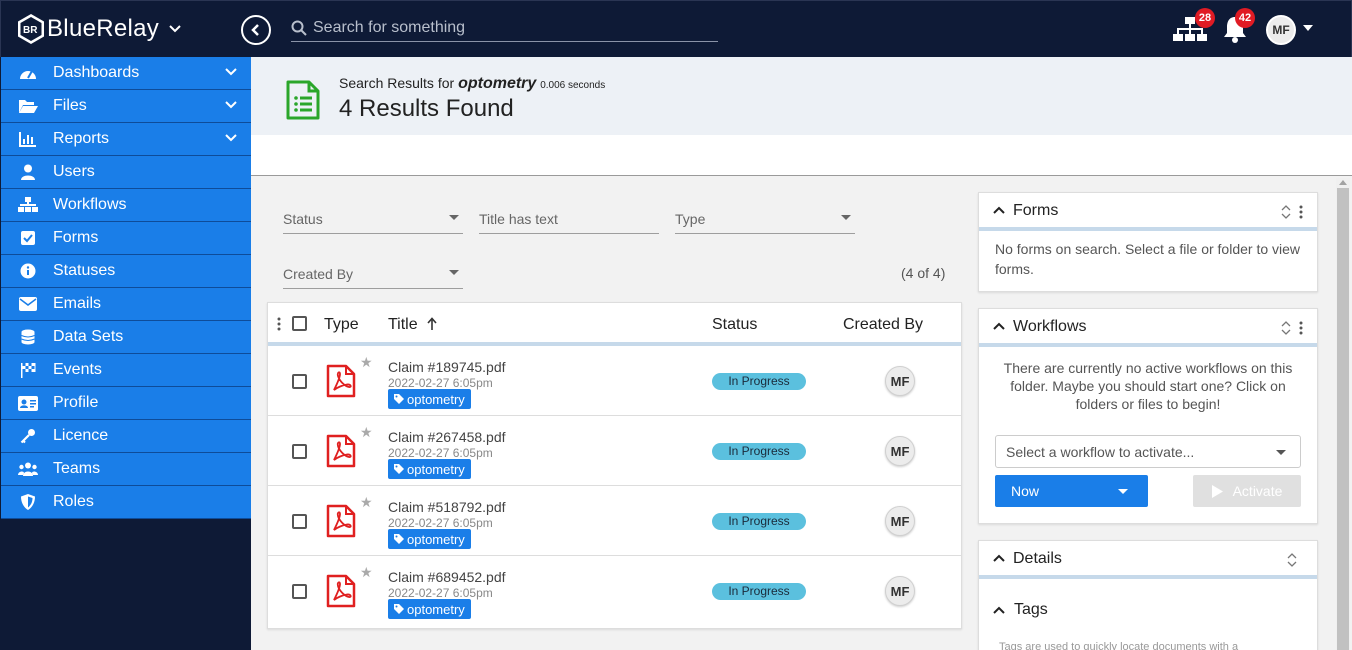  I want to click on sidebar-item-reports: Reports, so click(126, 139).